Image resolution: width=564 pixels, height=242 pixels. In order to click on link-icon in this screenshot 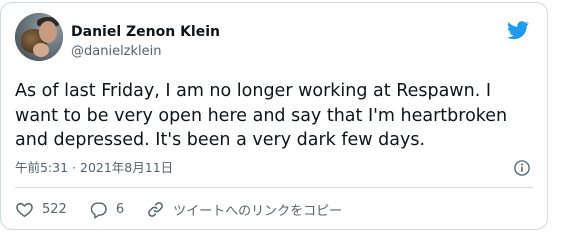, I will do `click(155, 209)`.